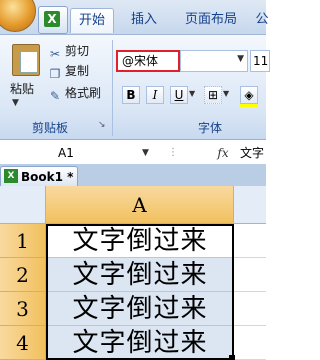 The height and width of the screenshot is (360, 320). I want to click on row-header-3: 3, so click(23, 309).